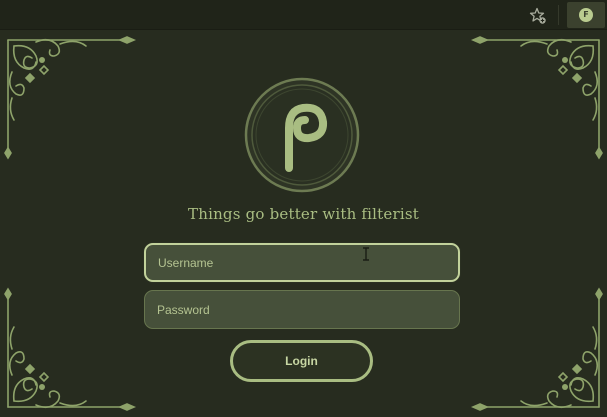 This screenshot has width=607, height=417. I want to click on toolbar-separator, so click(558, 15).